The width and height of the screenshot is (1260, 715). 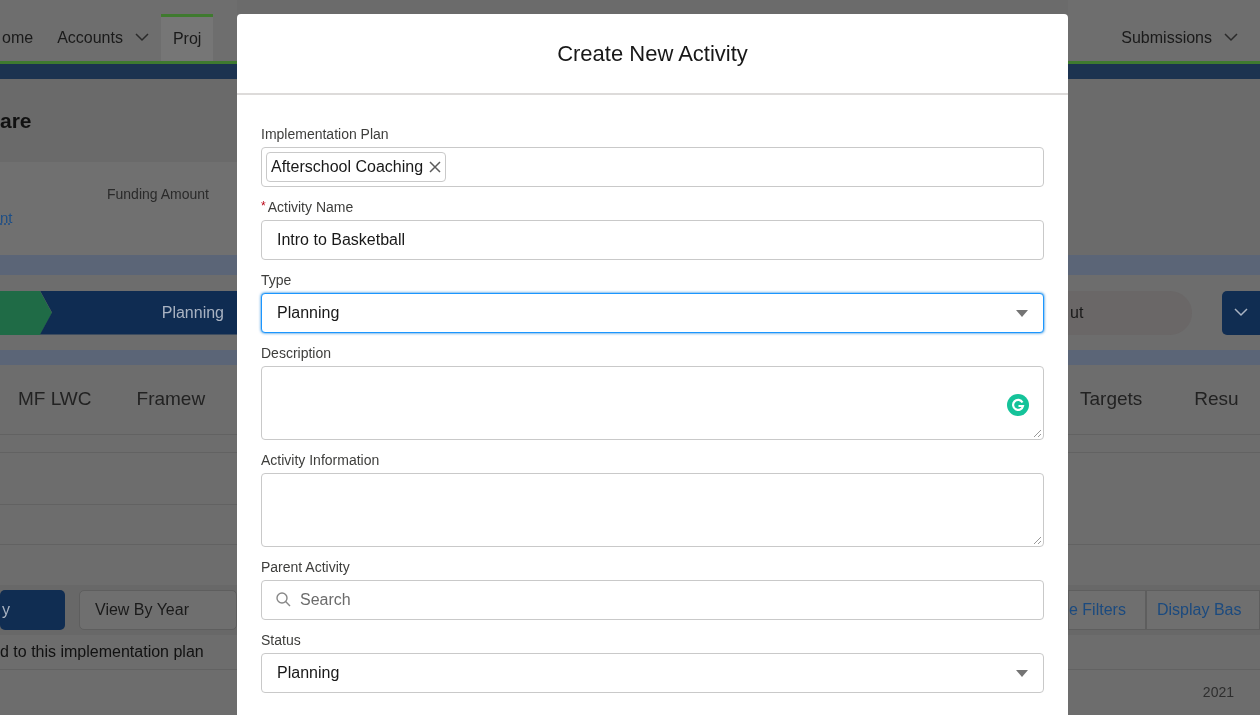 I want to click on record-tab: MF LWC, so click(x=55, y=399).